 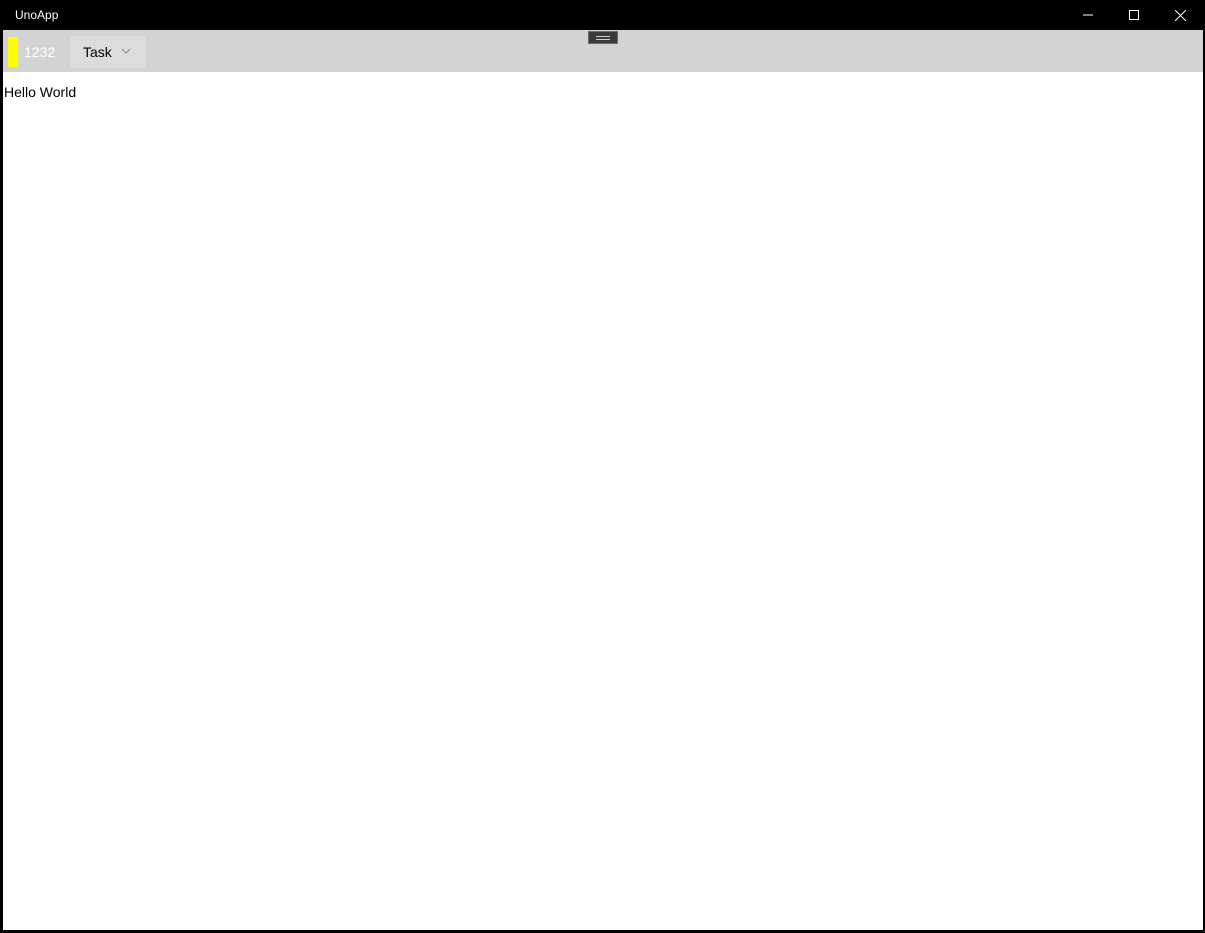 I want to click on close-button, so click(x=1180, y=15).